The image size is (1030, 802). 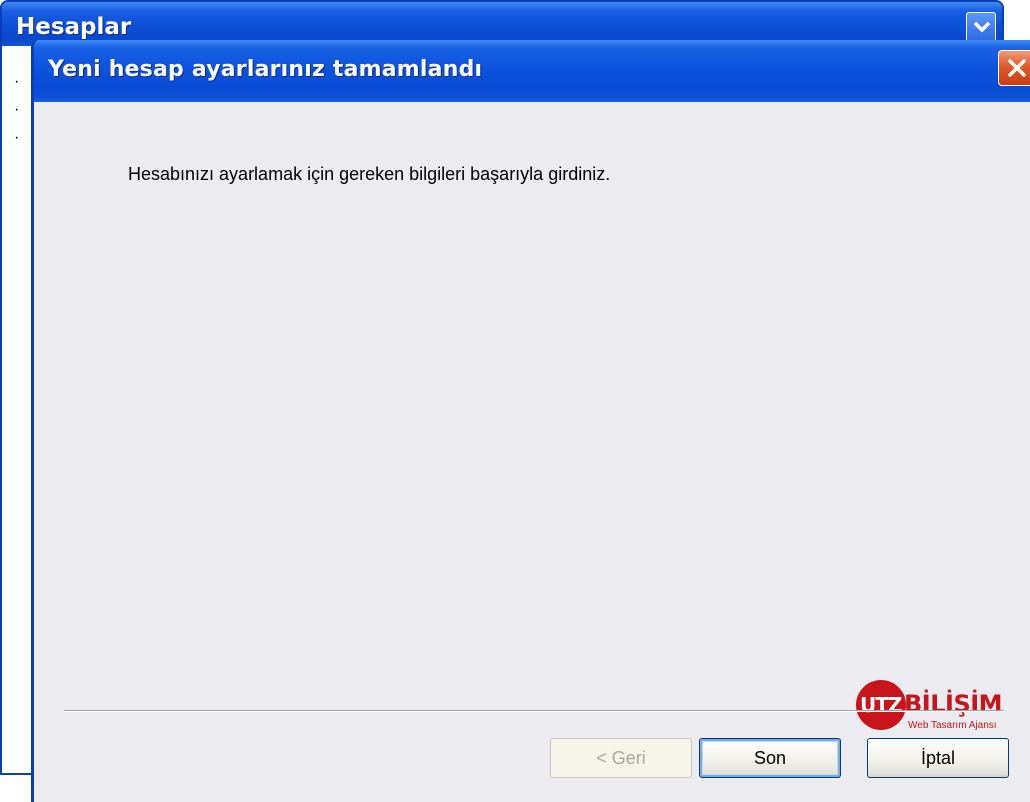 What do you see at coordinates (938, 758) in the screenshot?
I see `cancel-button: İptal` at bounding box center [938, 758].